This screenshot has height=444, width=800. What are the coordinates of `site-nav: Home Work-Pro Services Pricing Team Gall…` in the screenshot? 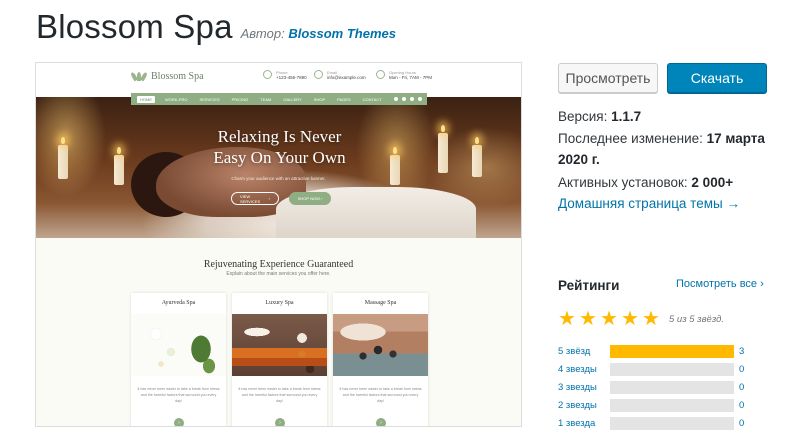 It's located at (279, 99).